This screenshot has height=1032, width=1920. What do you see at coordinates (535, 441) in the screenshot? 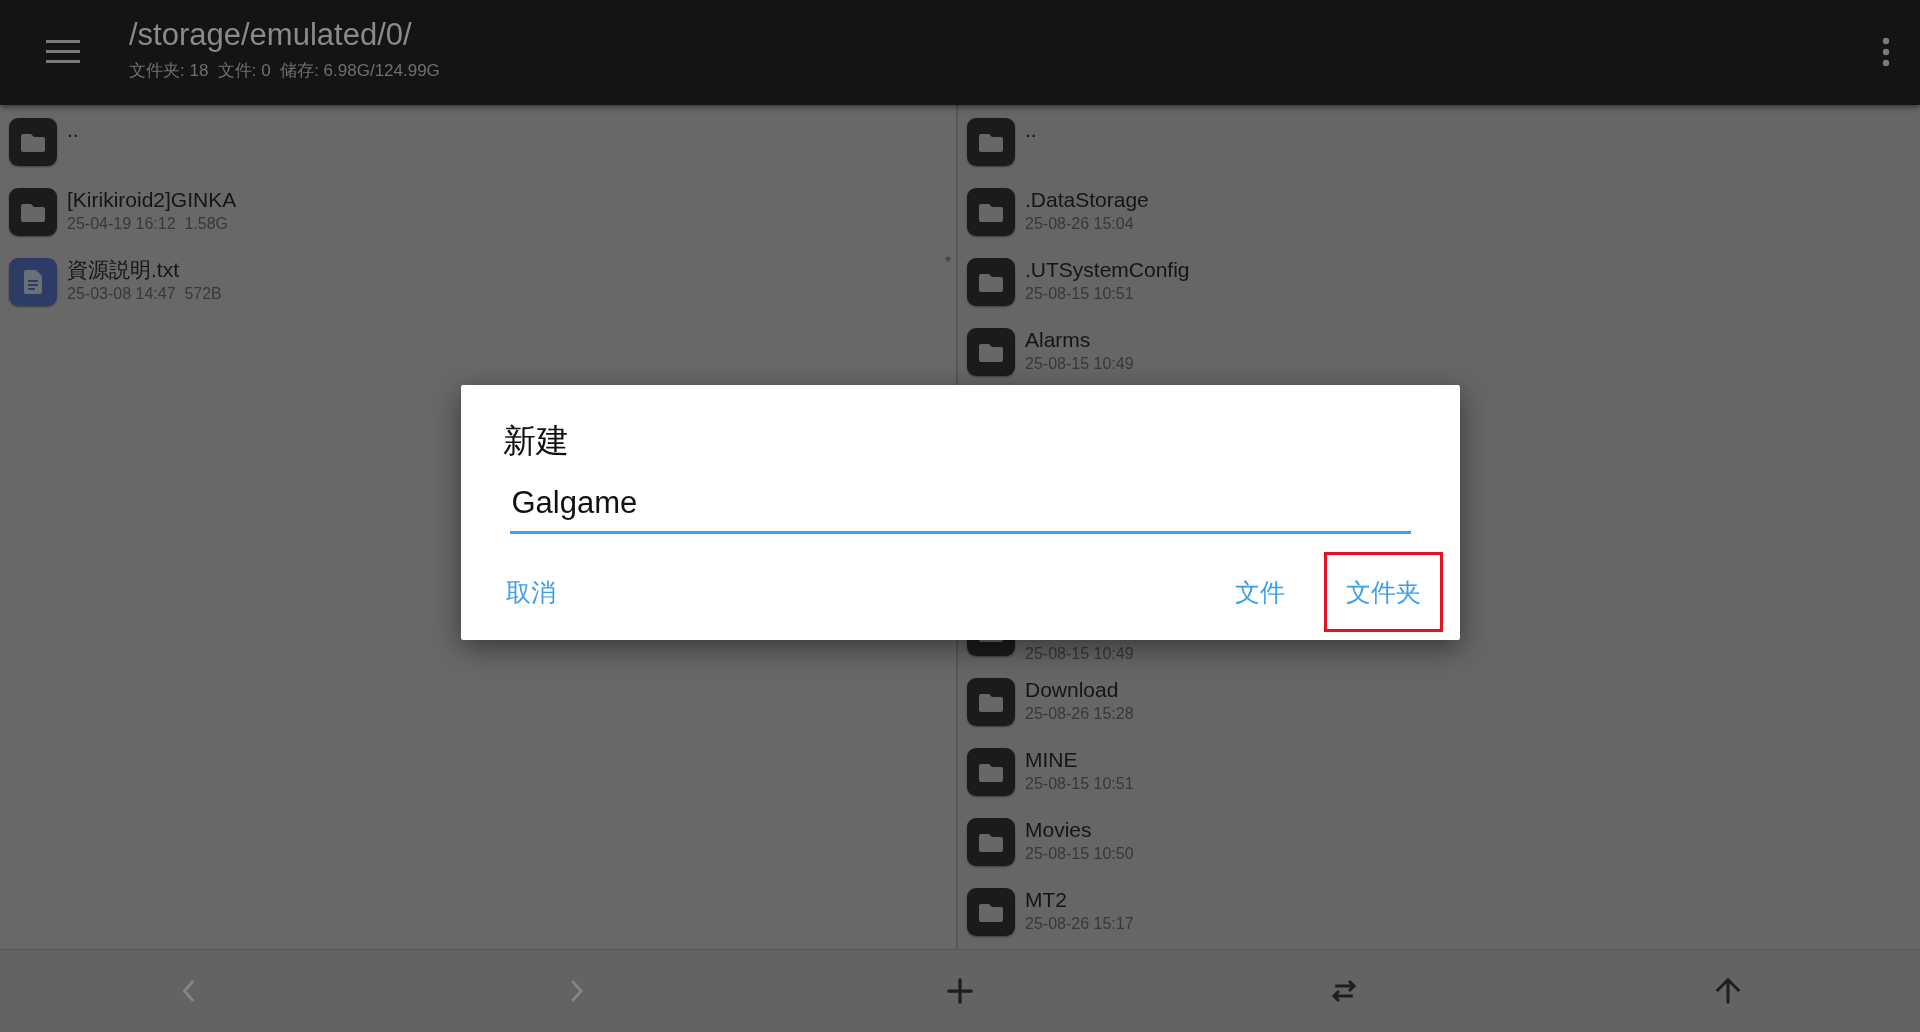
I see `dialog-title: 新建` at bounding box center [535, 441].